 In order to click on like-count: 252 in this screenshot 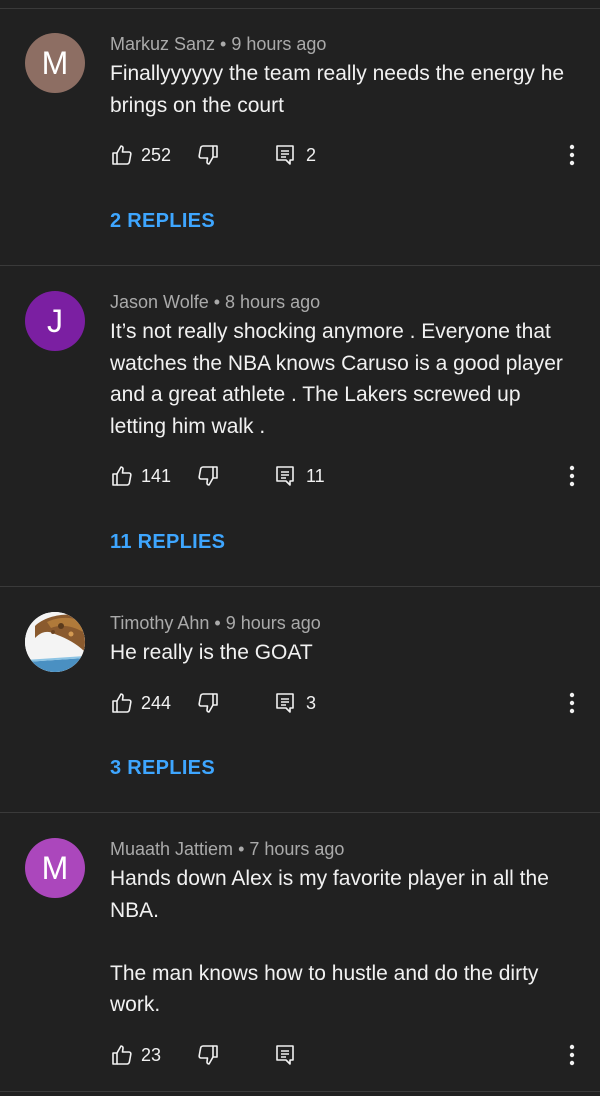, I will do `click(156, 154)`.